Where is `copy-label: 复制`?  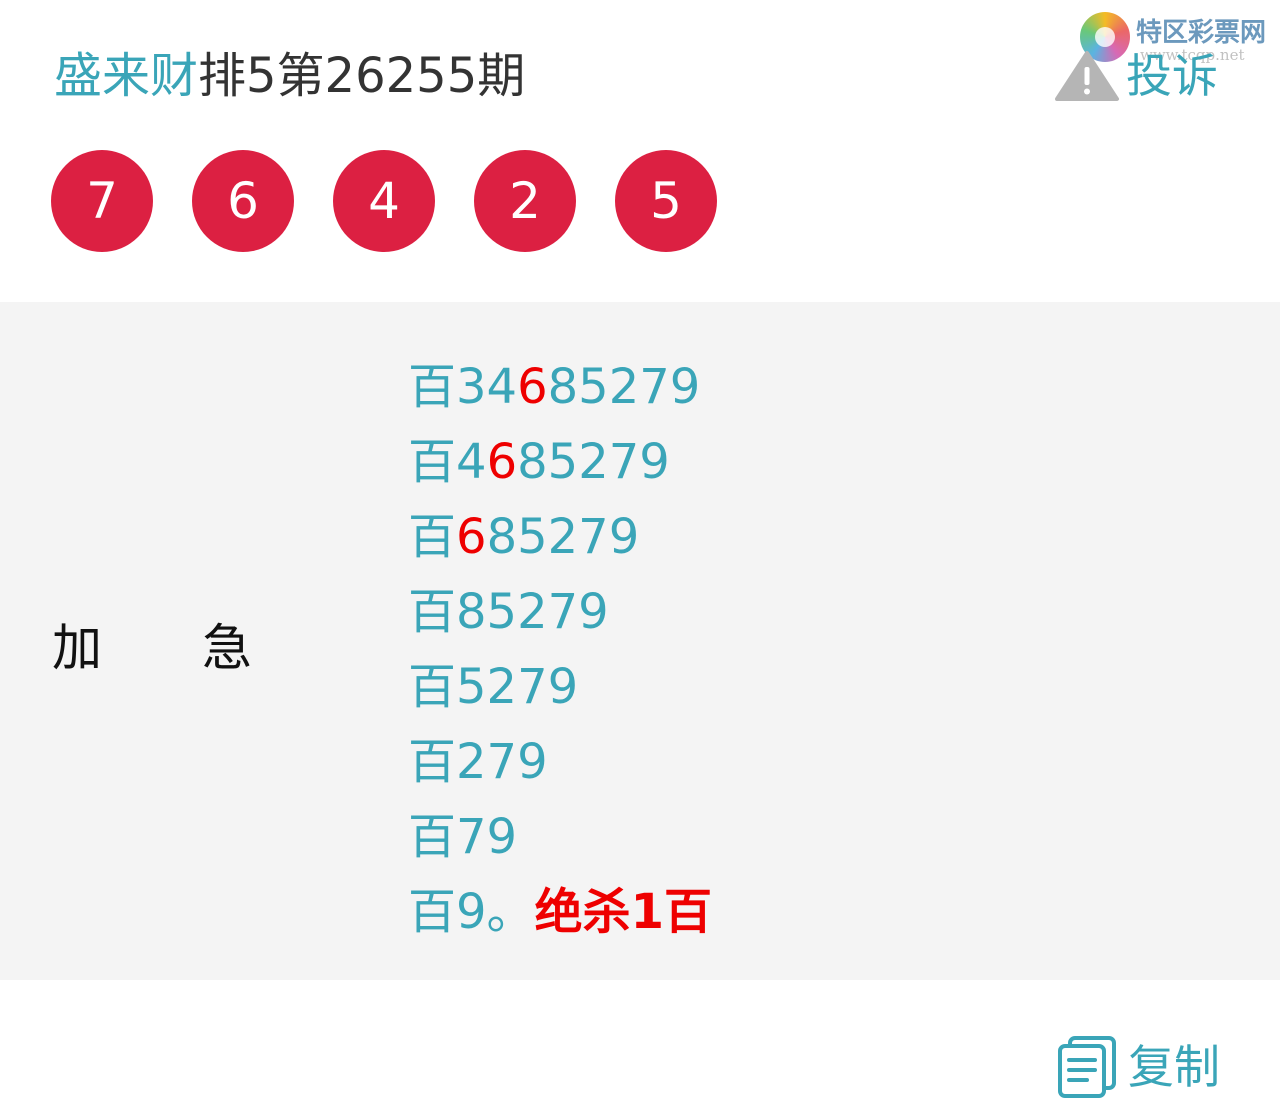
copy-label: 复制 is located at coordinates (1174, 1067).